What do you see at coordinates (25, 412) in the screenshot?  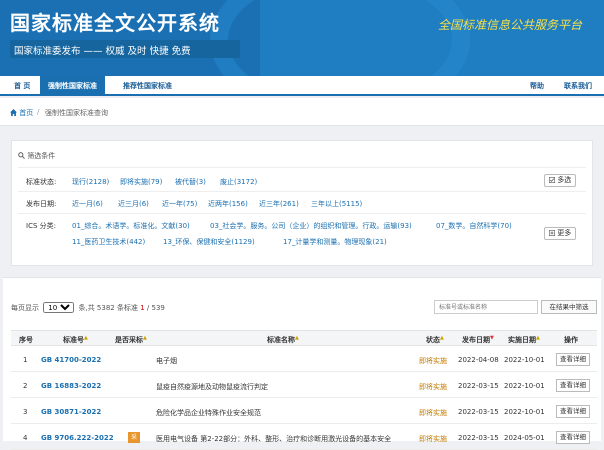 I see `row-no: 3` at bounding box center [25, 412].